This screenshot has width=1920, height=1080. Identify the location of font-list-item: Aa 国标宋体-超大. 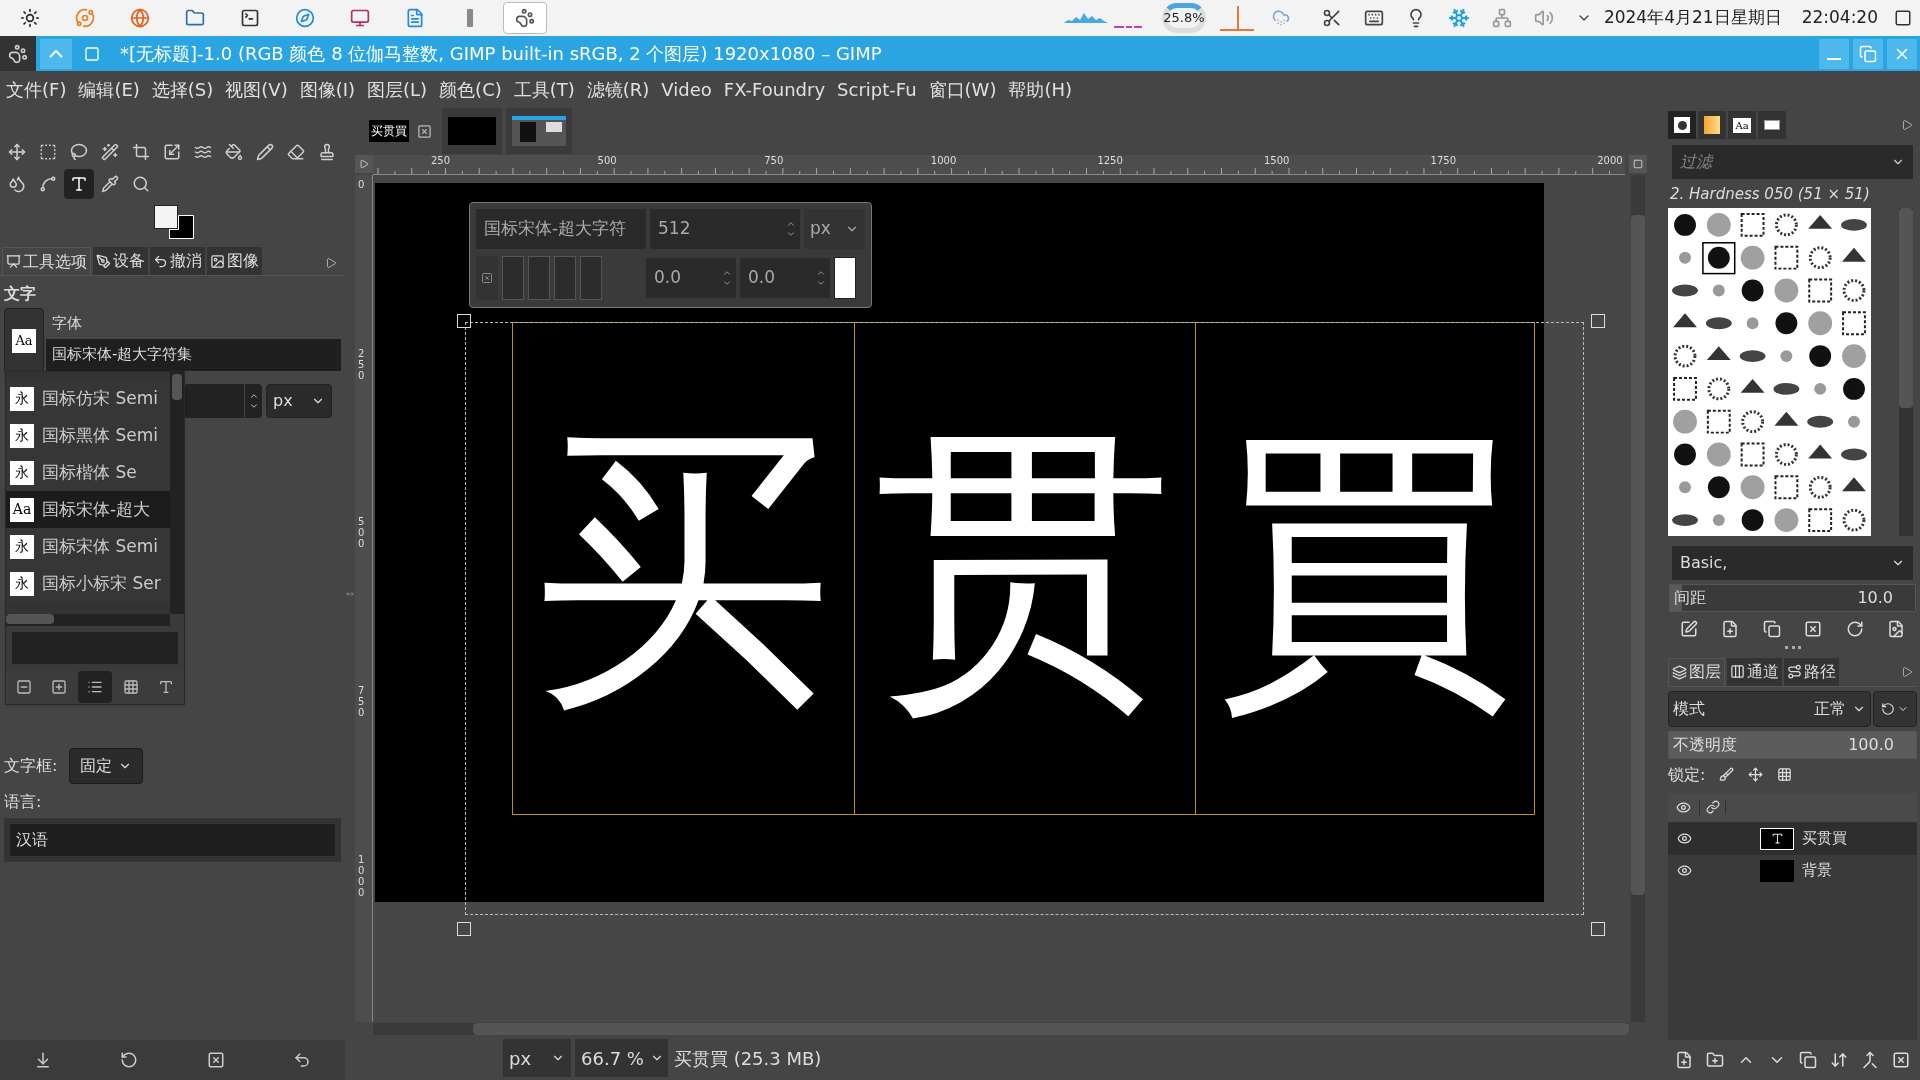
(88, 509).